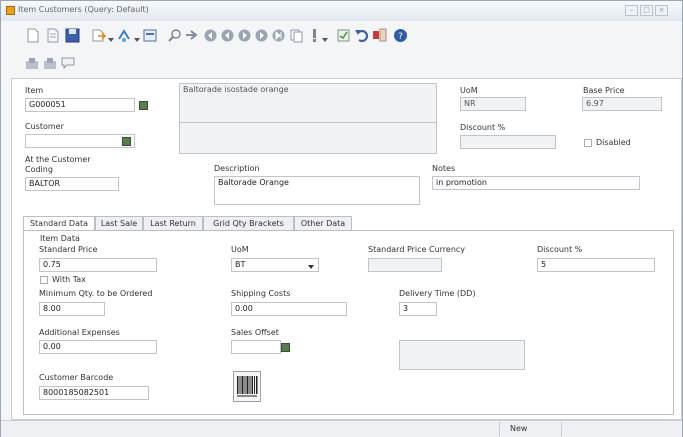 This screenshot has height=437, width=683. What do you see at coordinates (58, 159) in the screenshot?
I see `coding-label-line1: At the Customer` at bounding box center [58, 159].